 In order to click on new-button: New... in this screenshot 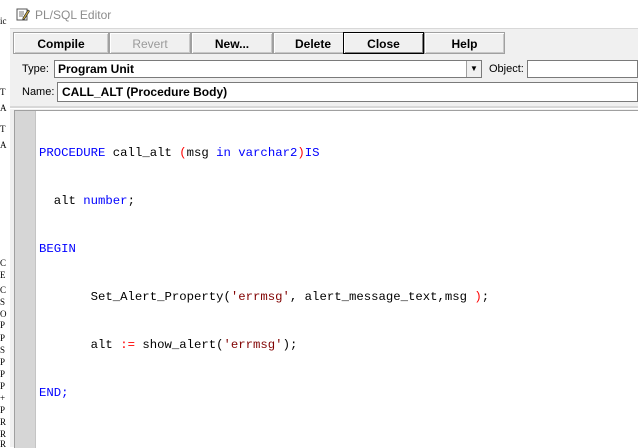, I will do `click(232, 43)`.